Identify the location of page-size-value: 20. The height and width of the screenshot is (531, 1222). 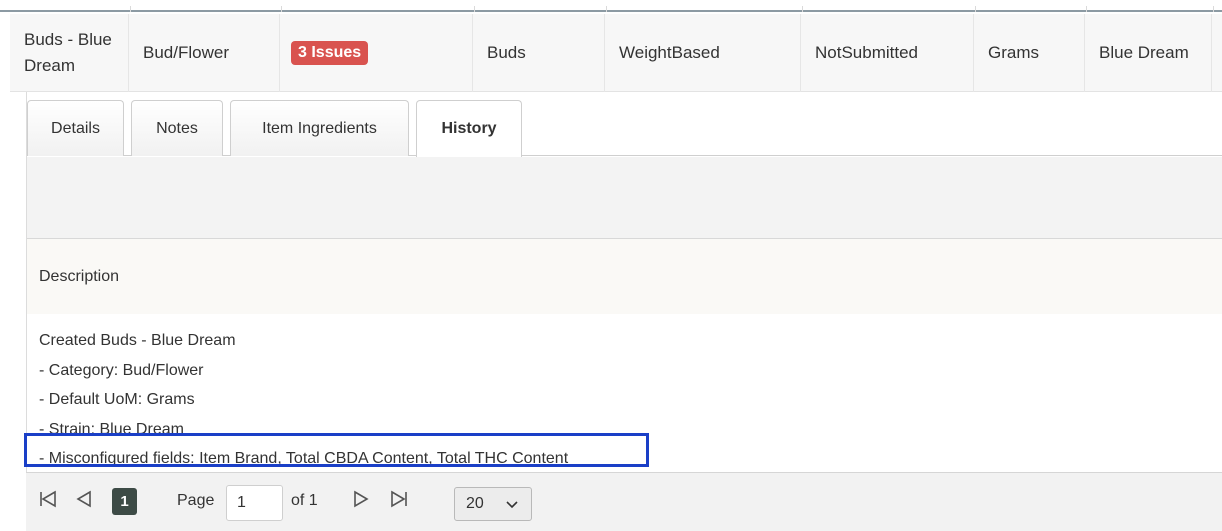
(475, 503).